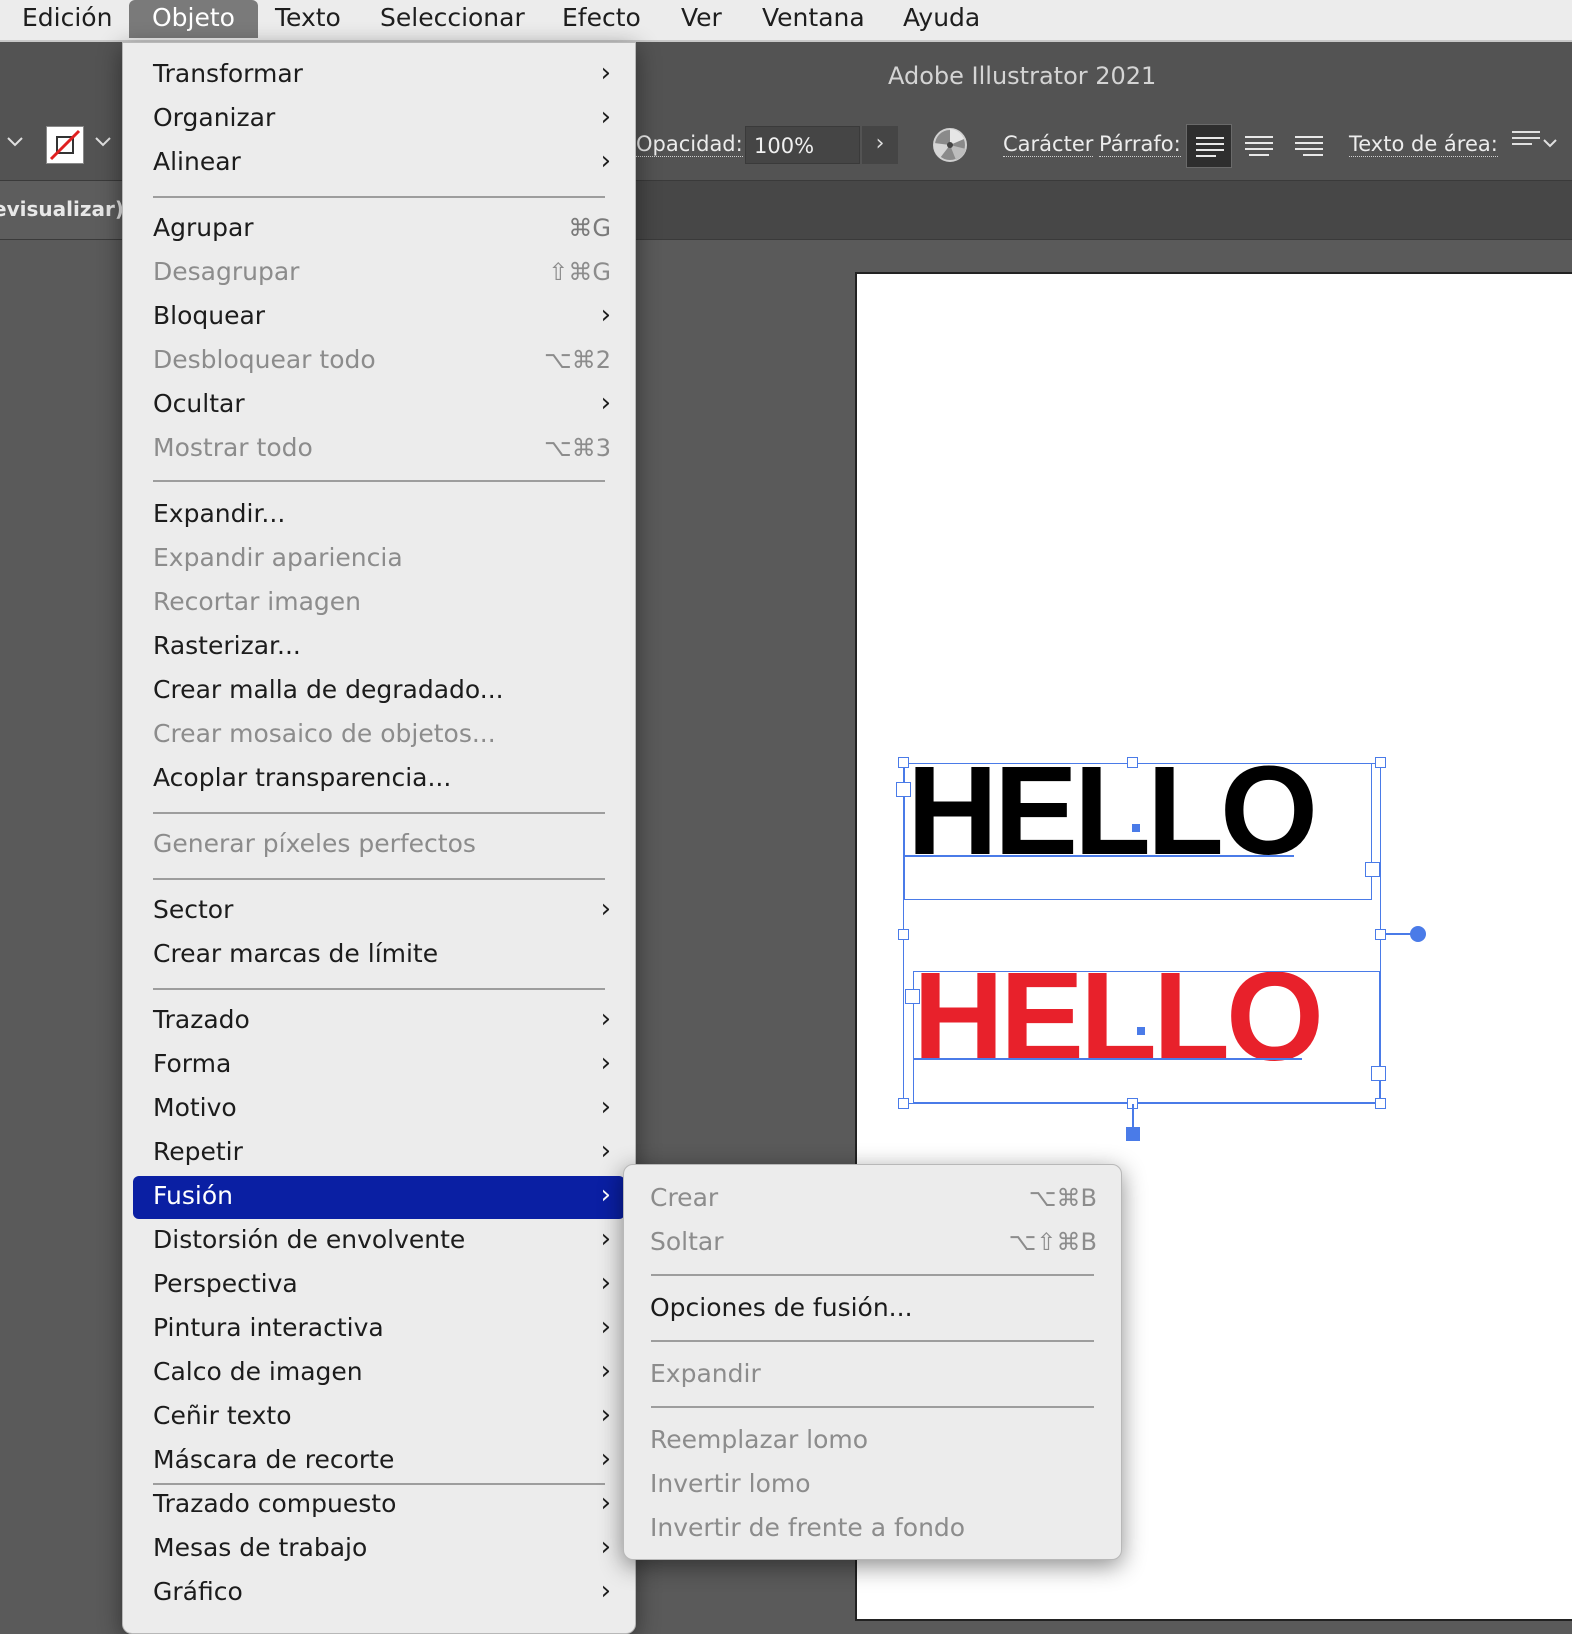  Describe the element at coordinates (452, 19) in the screenshot. I see `menu-seleccionar: Seleccionar` at that location.